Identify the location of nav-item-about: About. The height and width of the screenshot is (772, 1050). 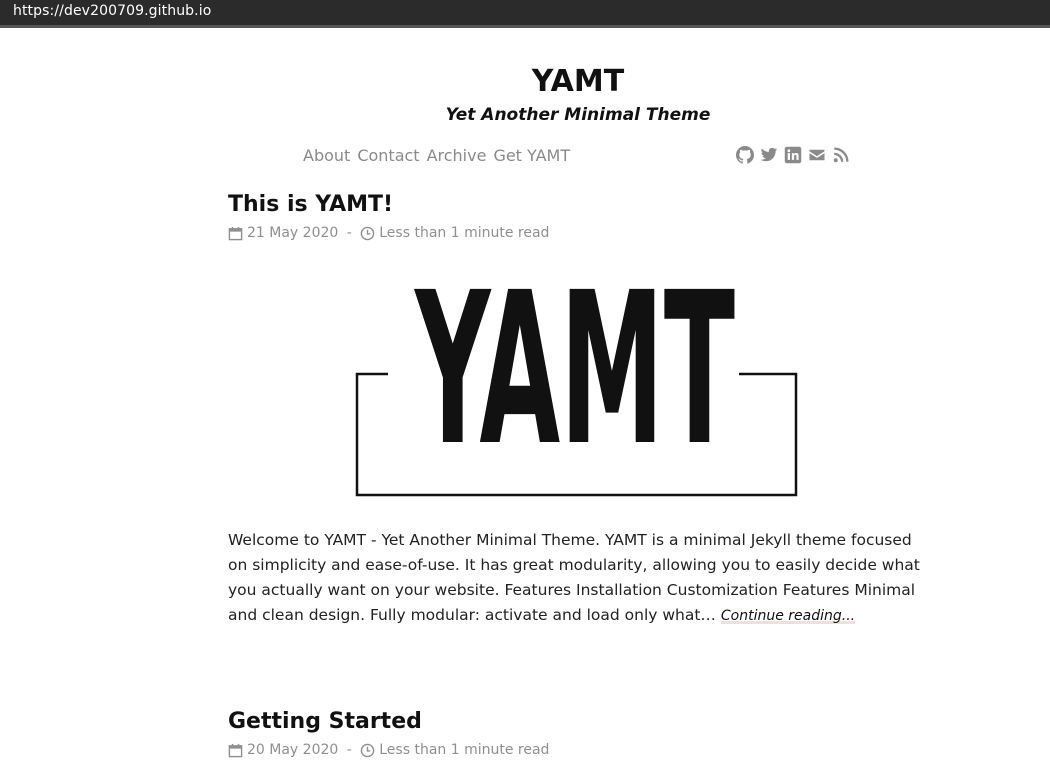
(326, 155).